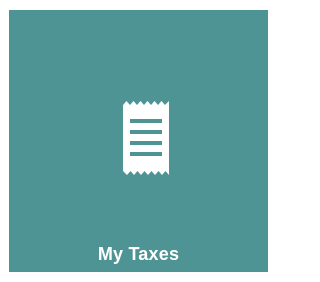 This screenshot has width=320, height=282. Describe the element at coordinates (138, 254) in the screenshot. I see `tile-label: My Taxes` at that location.